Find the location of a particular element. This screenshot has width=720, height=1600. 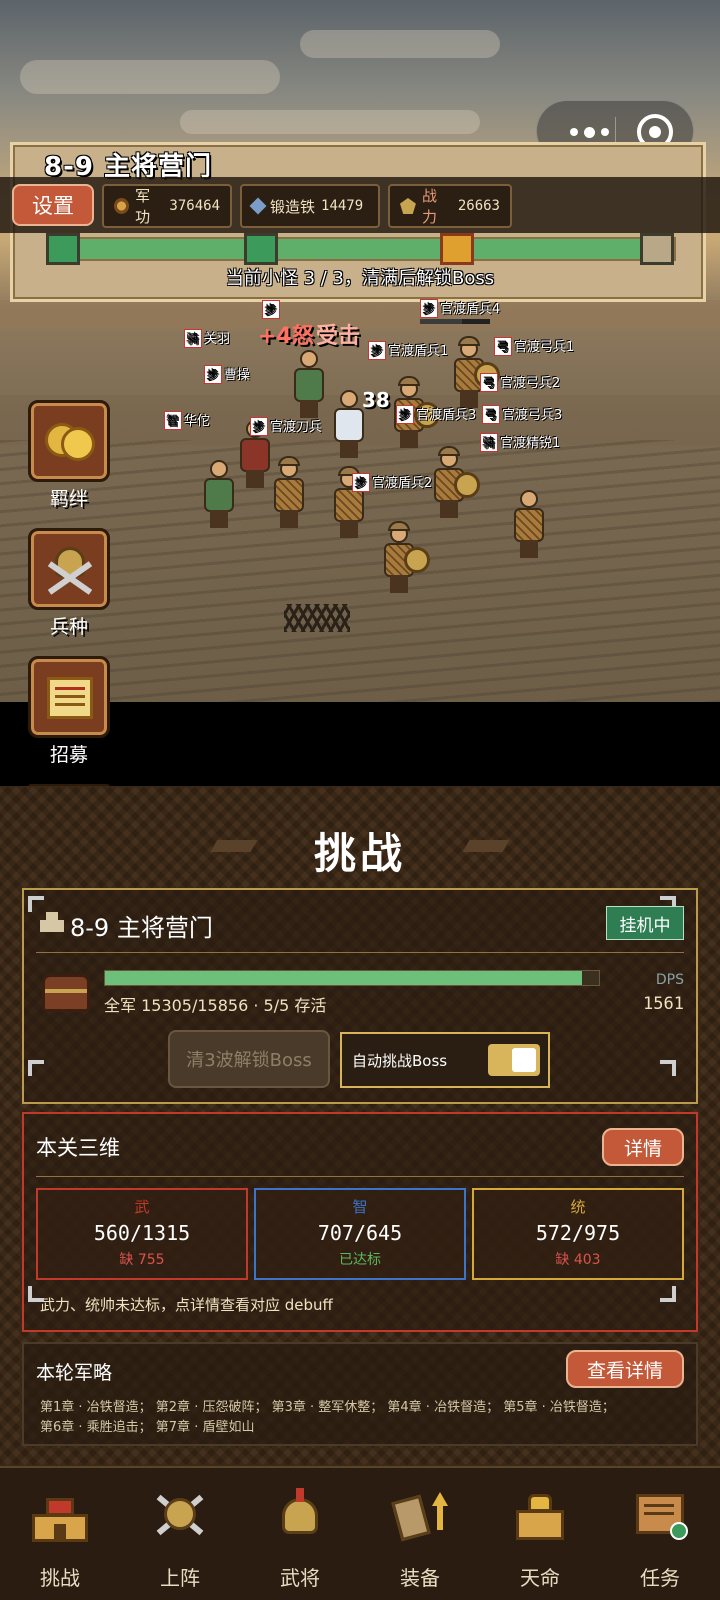

bond-coins-icon is located at coordinates (69, 441).